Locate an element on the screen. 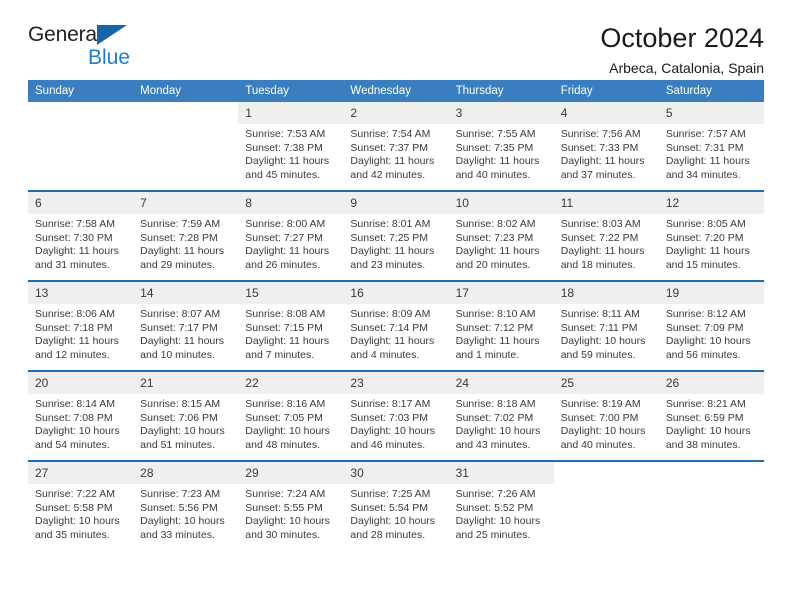 The height and width of the screenshot is (612, 792). sunset-text: Sunset: 7:25 PM is located at coordinates (389, 237).